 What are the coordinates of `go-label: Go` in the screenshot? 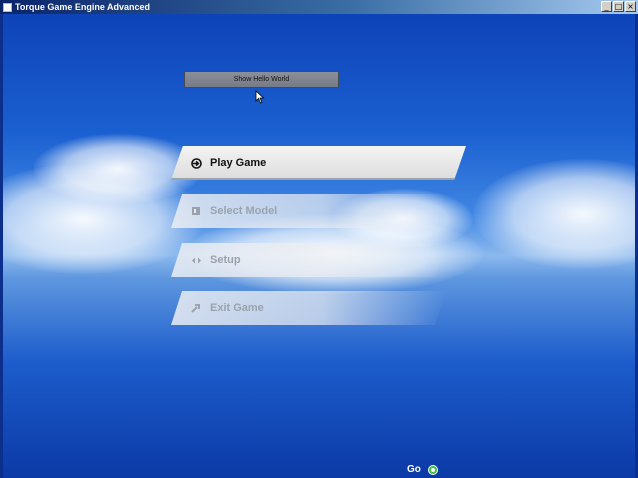 It's located at (414, 469).